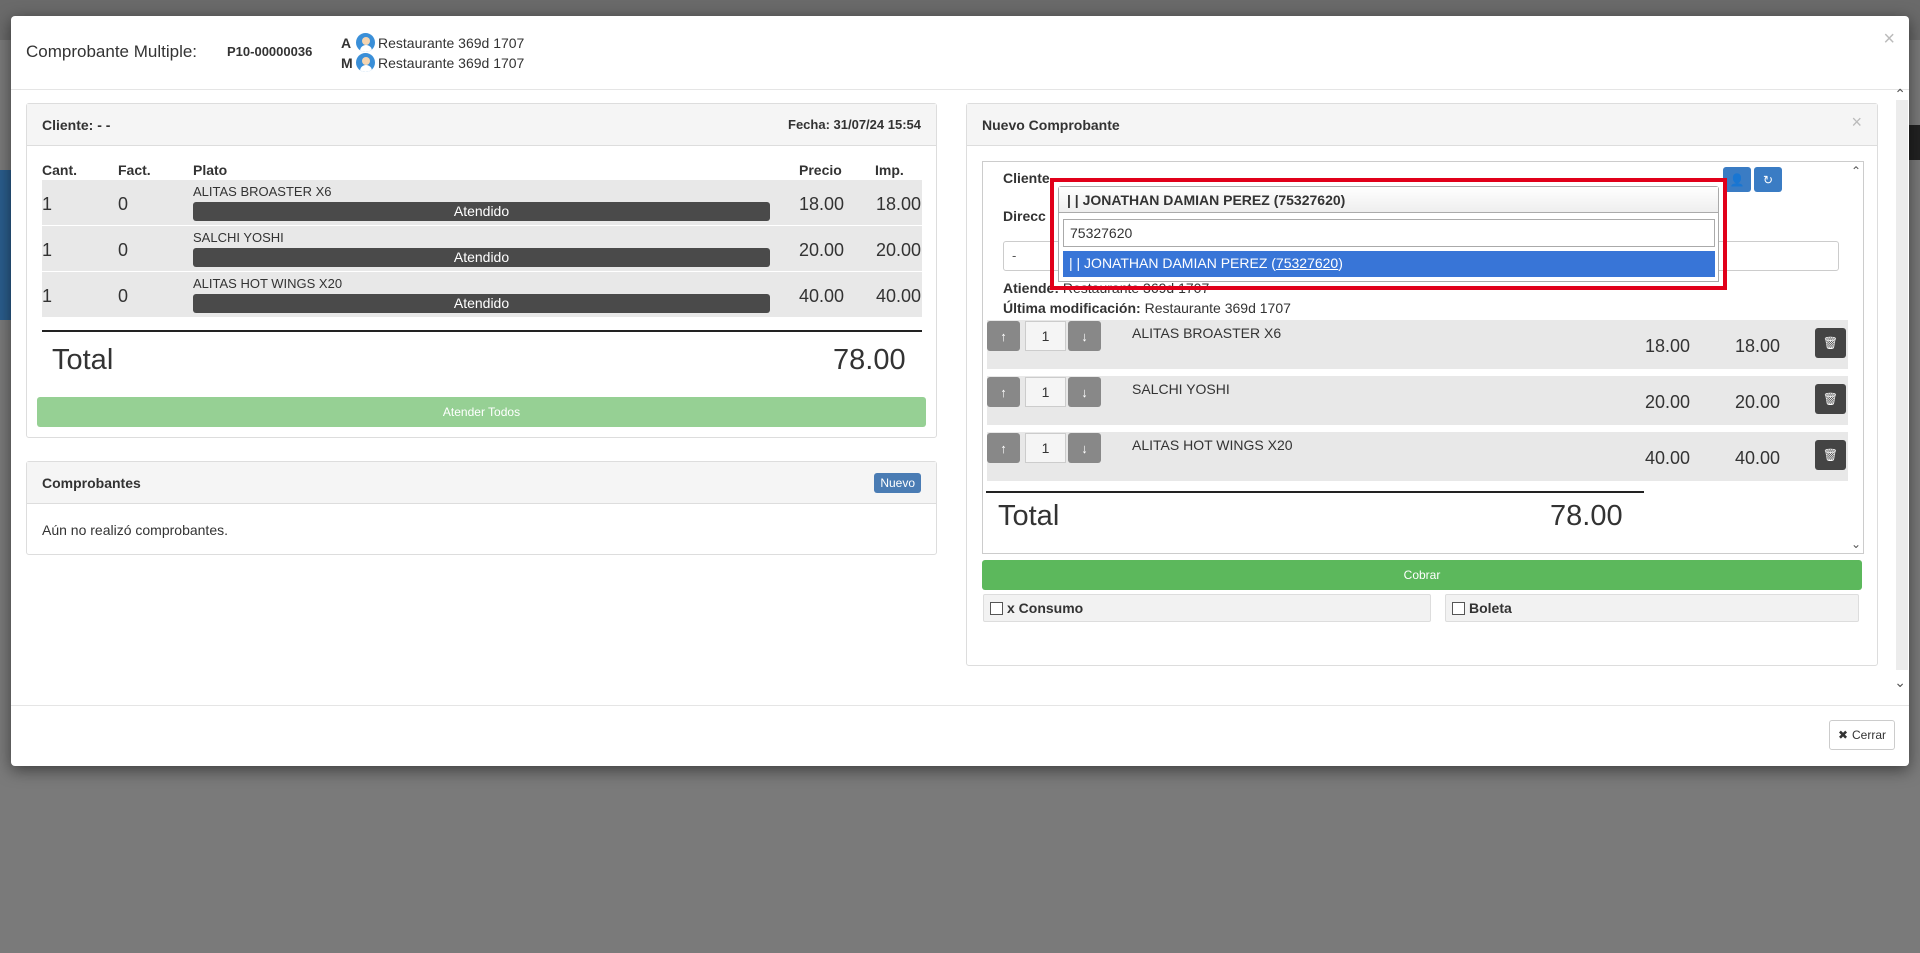  I want to click on close-button-label: Cerrar, so click(1869, 735).